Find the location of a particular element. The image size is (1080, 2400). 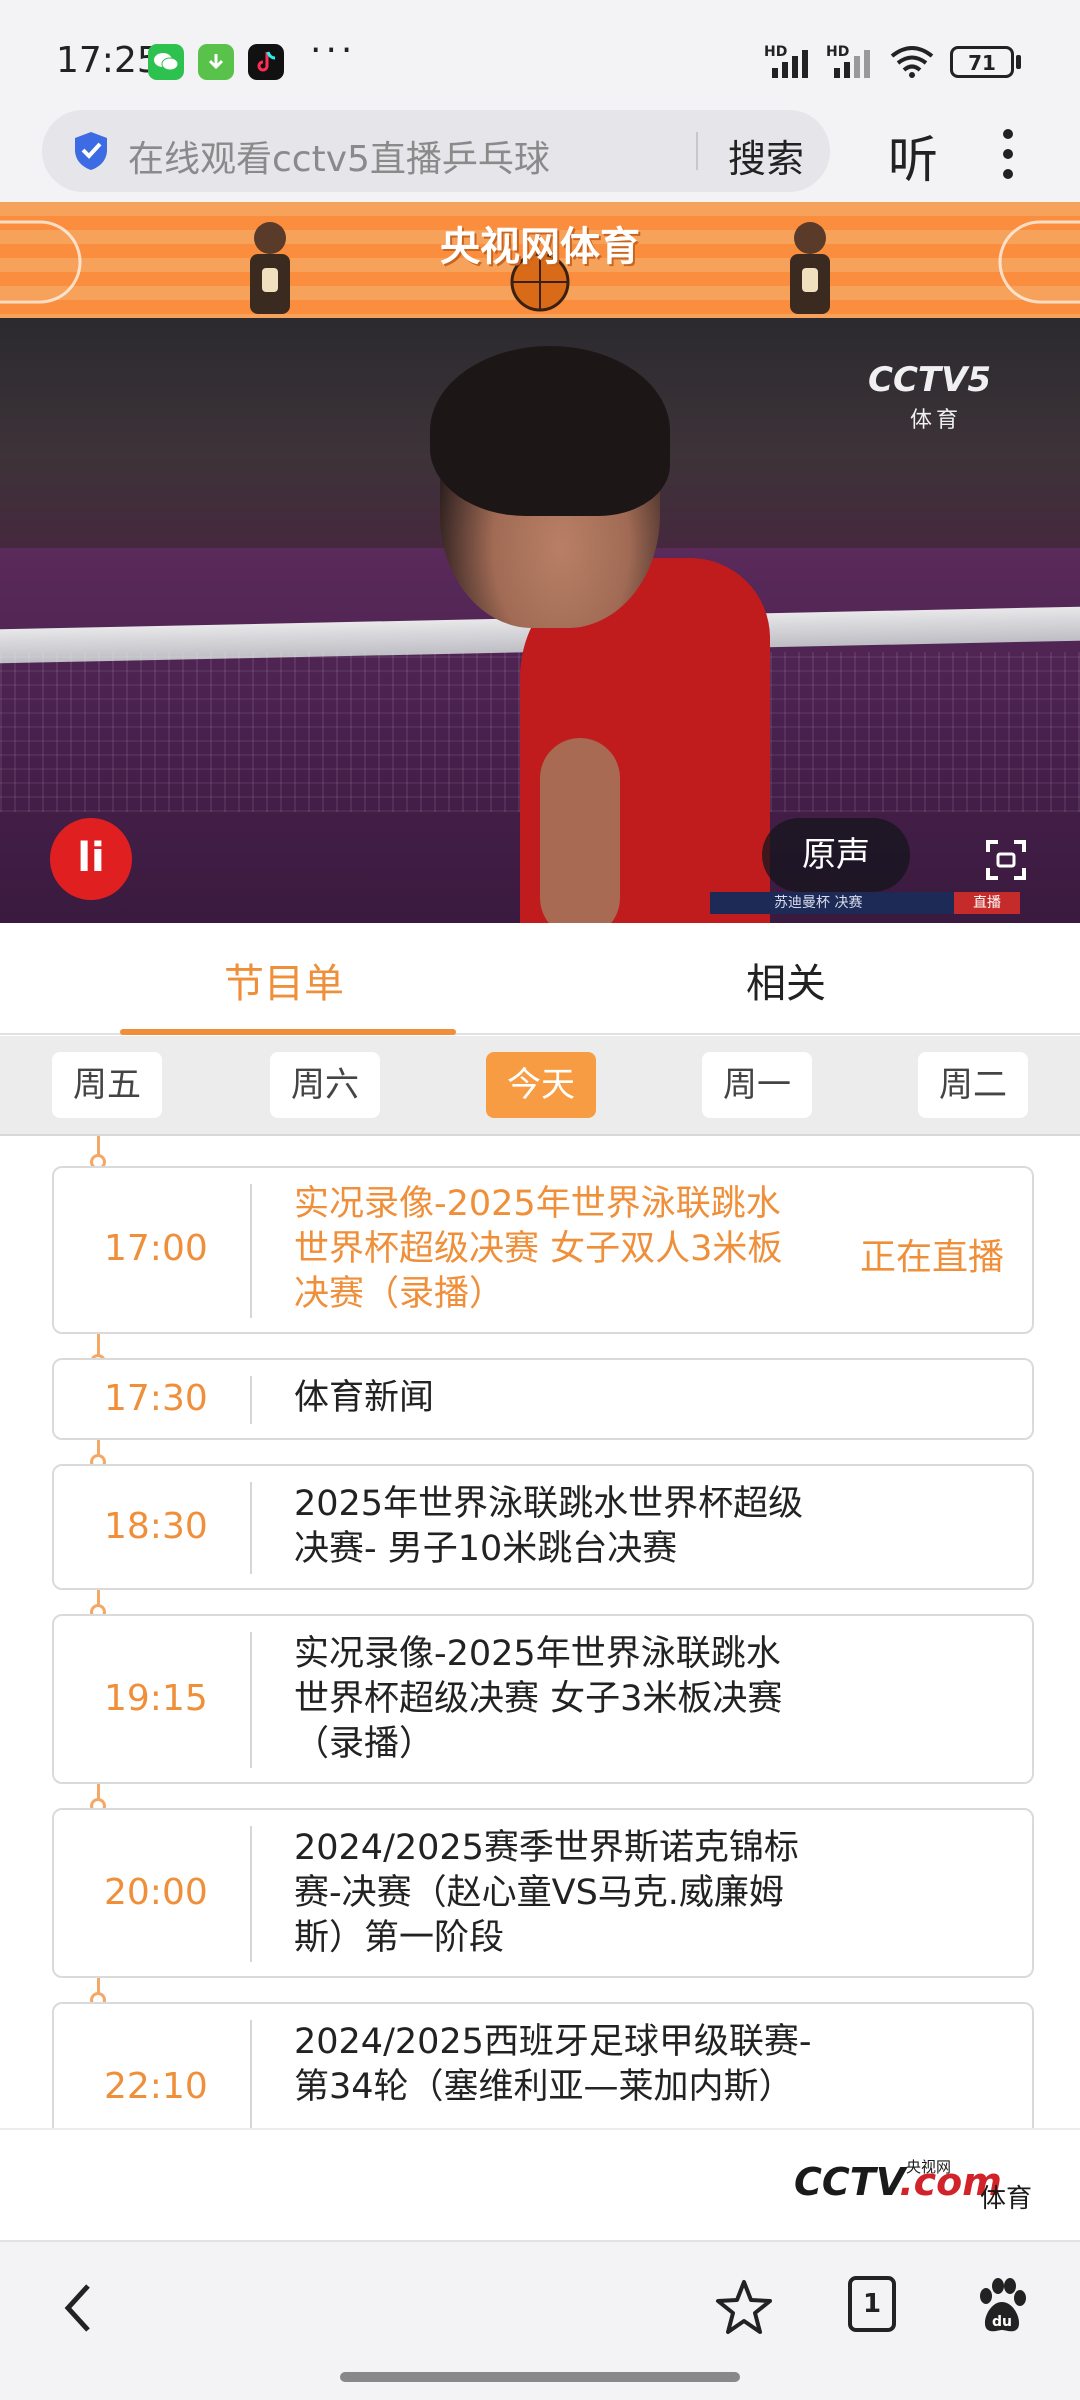

footer-logo-cn: 央视网 is located at coordinates (929, 2167).